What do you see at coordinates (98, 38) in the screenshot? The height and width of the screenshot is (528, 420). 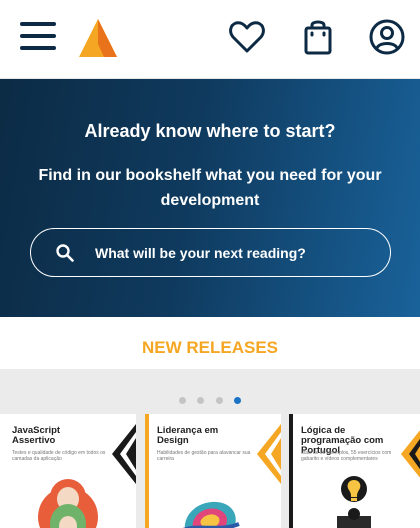 I see `triangle-logo` at bounding box center [98, 38].